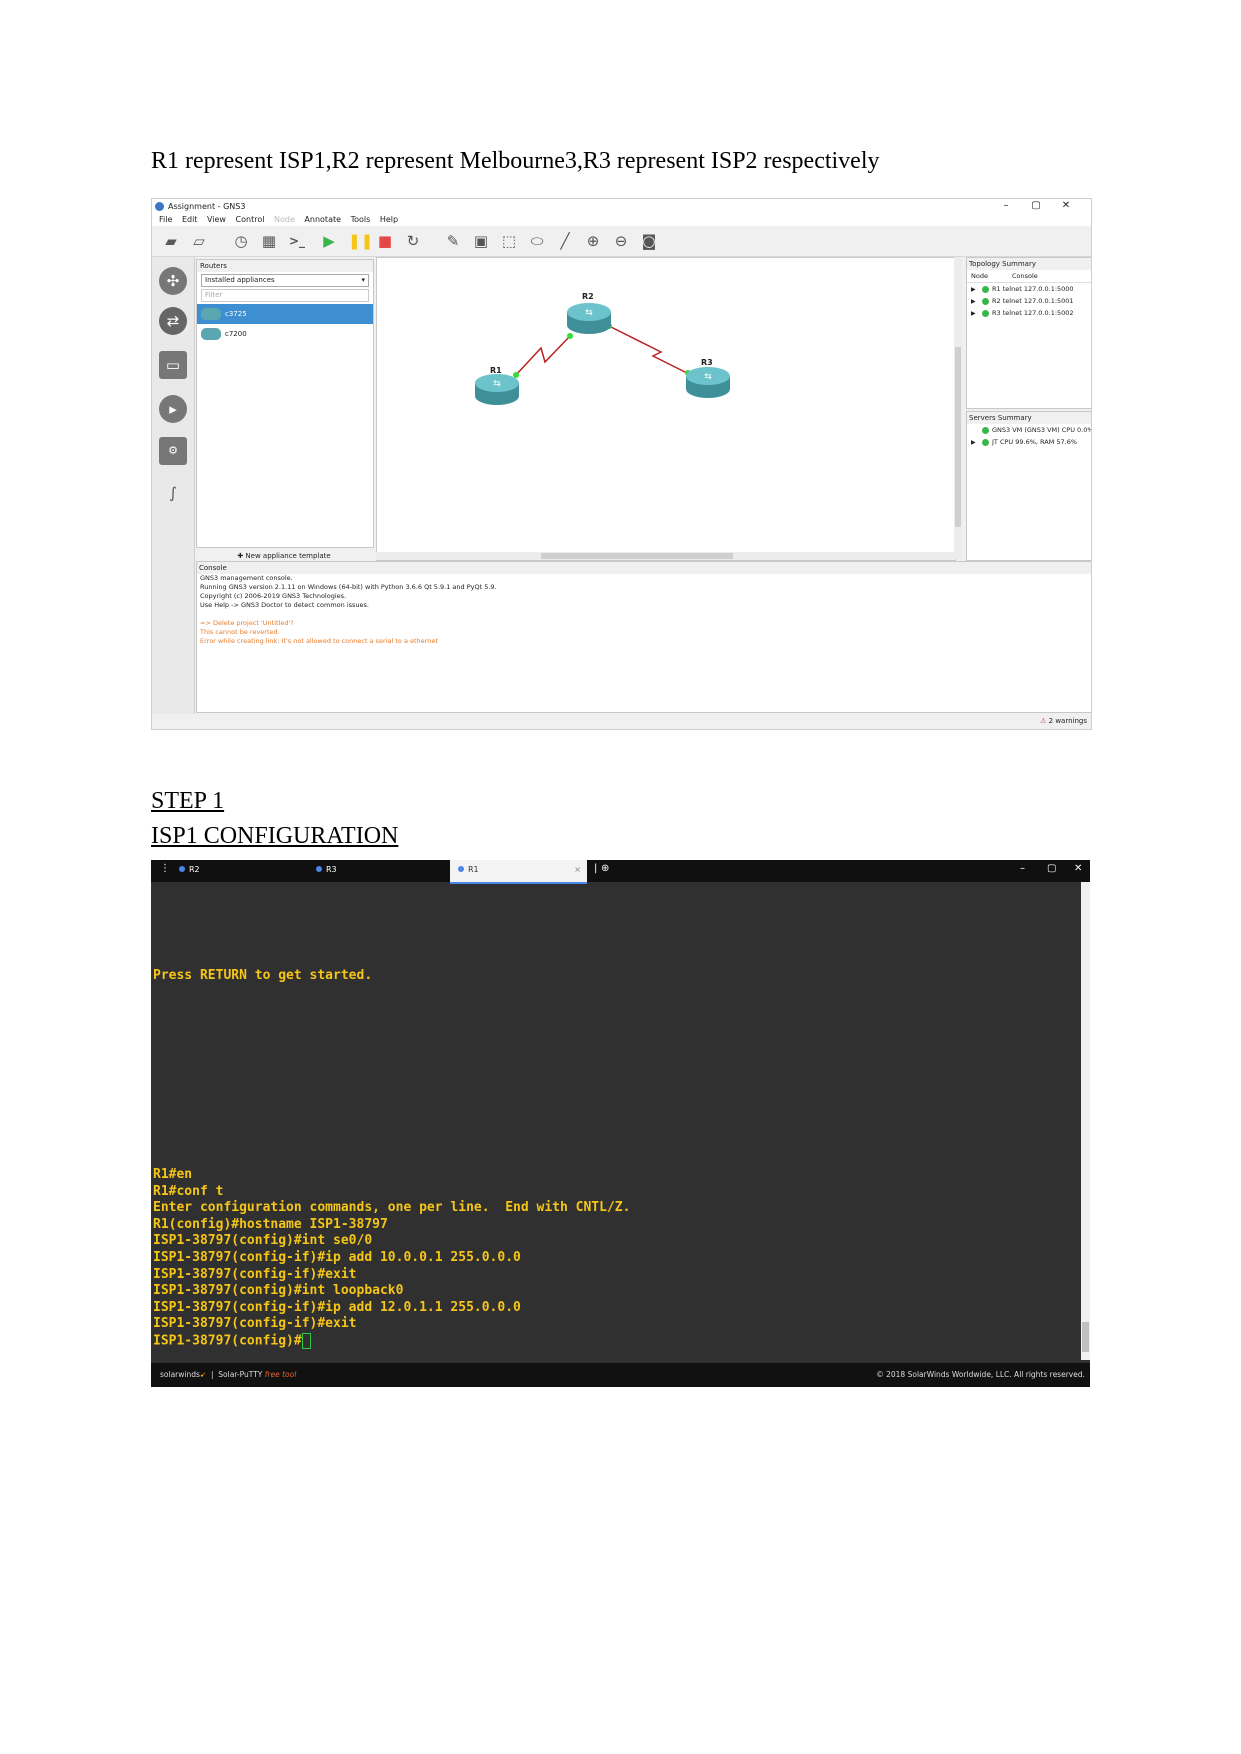  Describe the element at coordinates (240, 632) in the screenshot. I see `console-warning: This cannot be reverted.` at that location.